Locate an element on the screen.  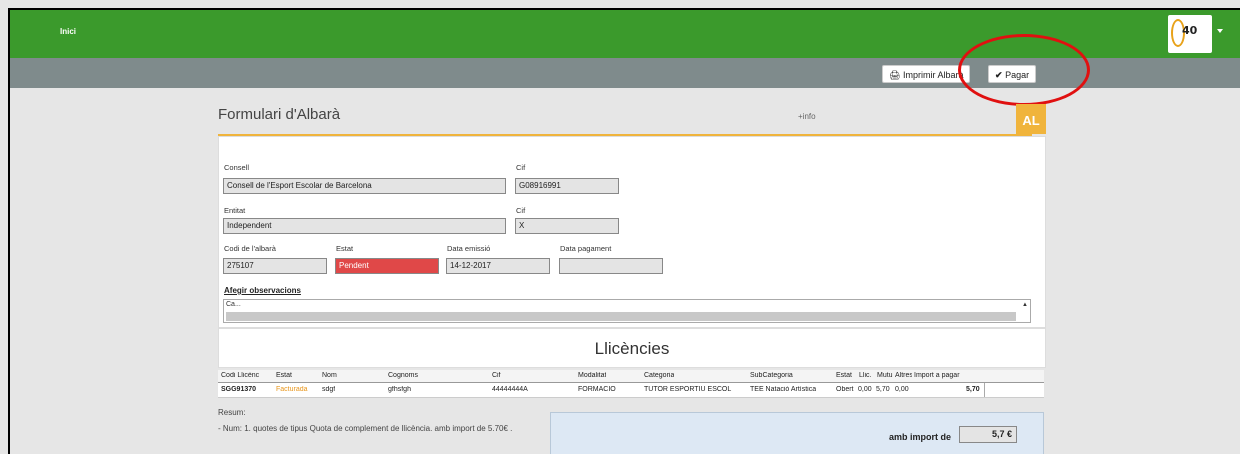
cell-cognoms: gfhsfgh is located at coordinates (399, 389).